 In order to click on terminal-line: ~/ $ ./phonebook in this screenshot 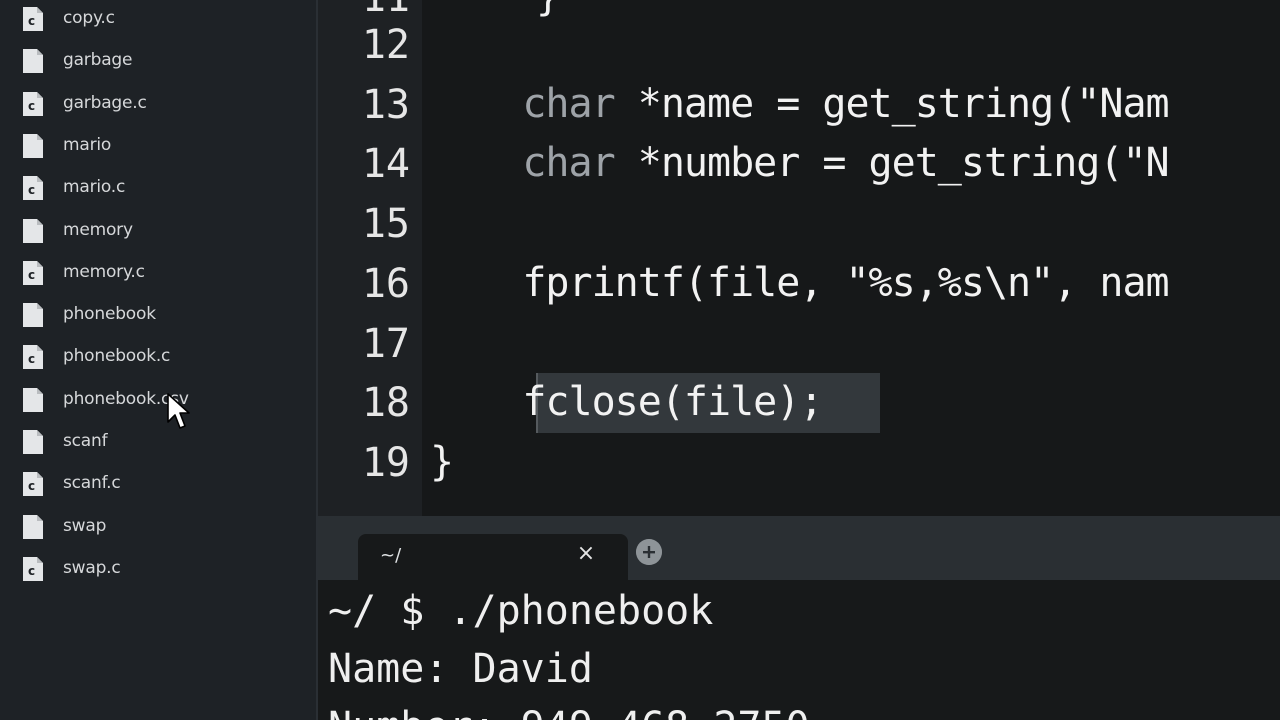, I will do `click(521, 611)`.